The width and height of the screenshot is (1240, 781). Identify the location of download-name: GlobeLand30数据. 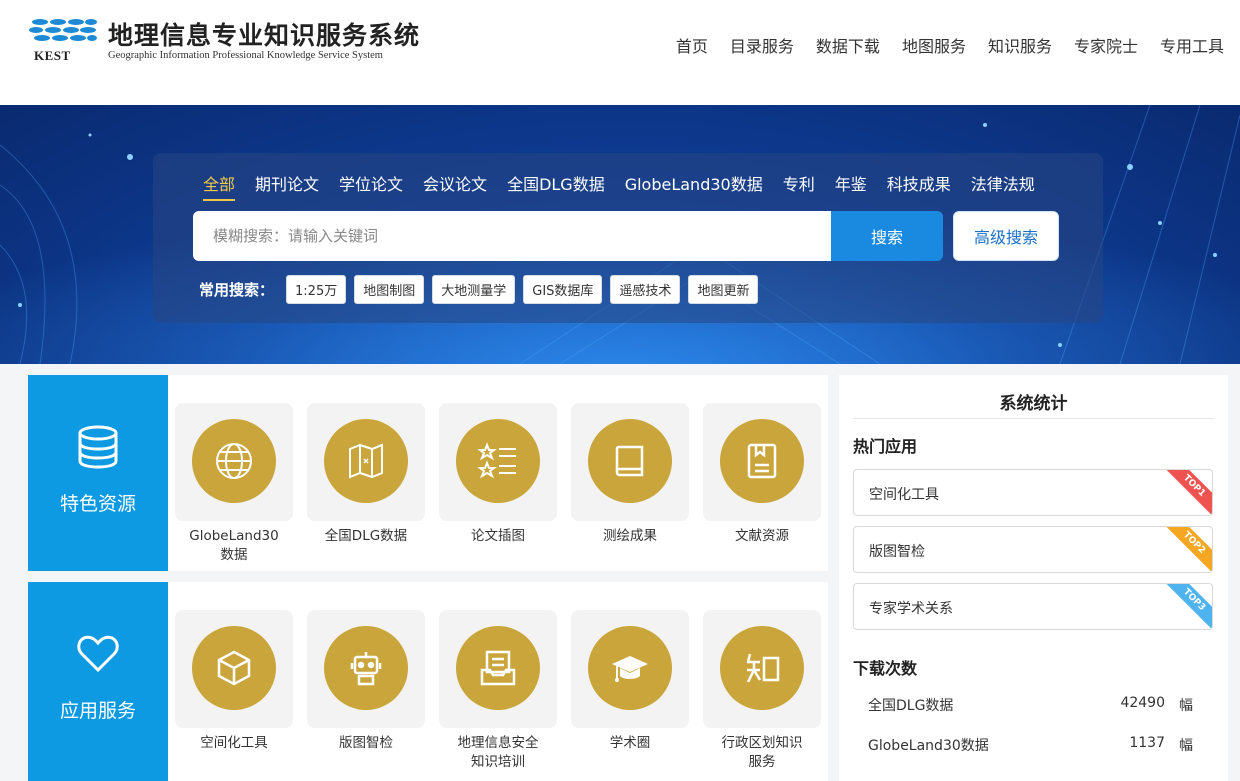
(928, 746).